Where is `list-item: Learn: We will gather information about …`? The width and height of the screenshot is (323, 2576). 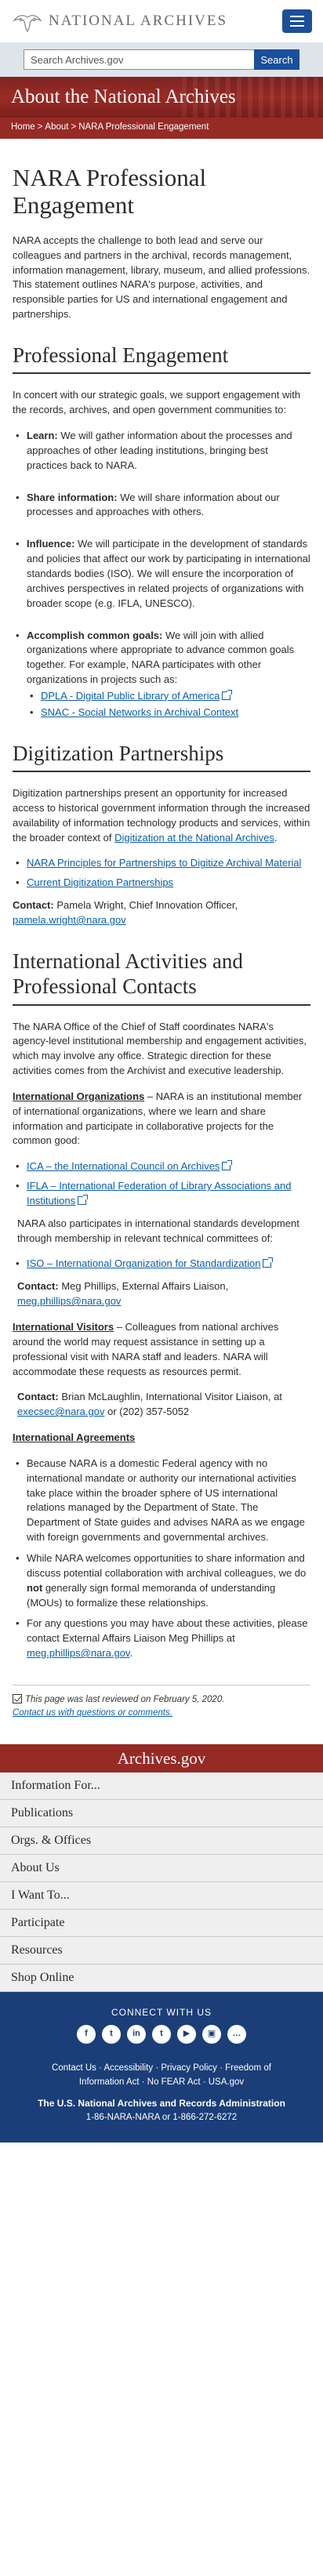
list-item: Learn: We will gather information about … is located at coordinates (161, 451).